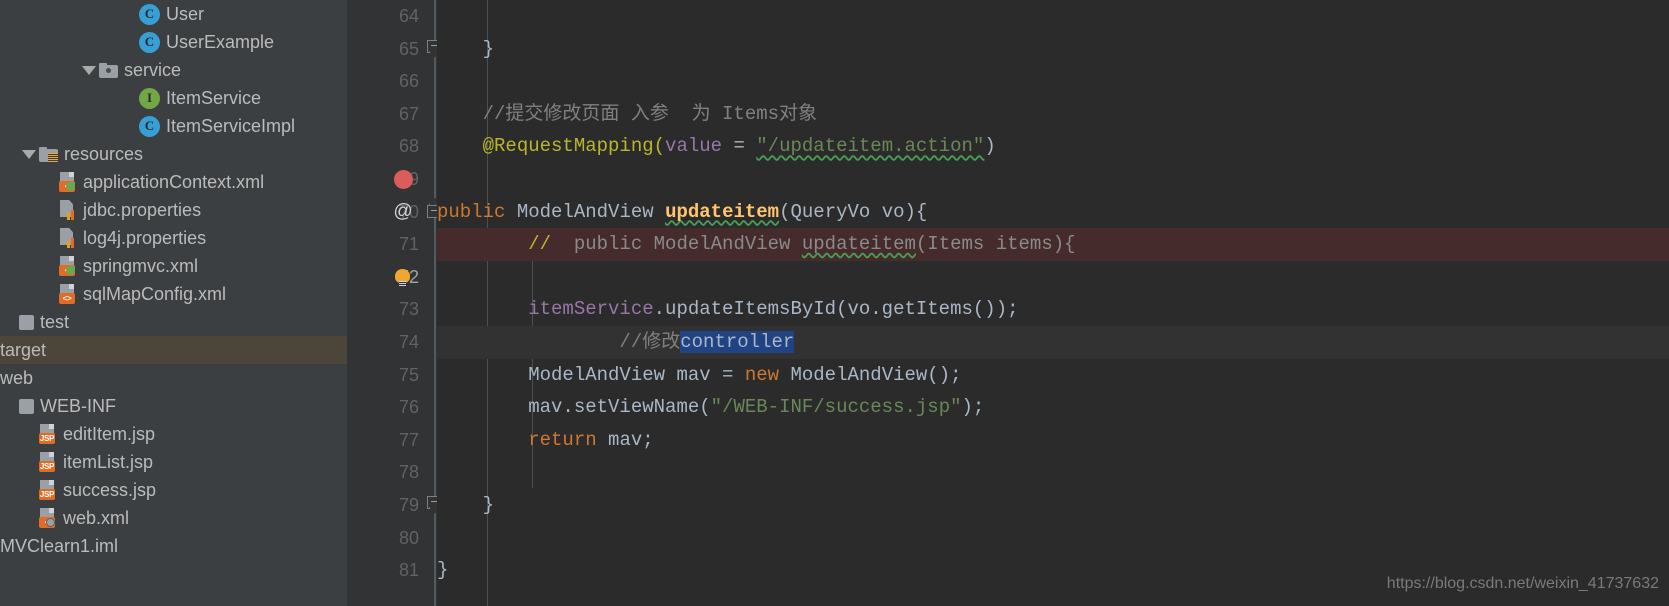 Image resolution: width=1669 pixels, height=606 pixels. Describe the element at coordinates (220, 42) in the screenshot. I see `tree-item-label: UserExample` at that location.